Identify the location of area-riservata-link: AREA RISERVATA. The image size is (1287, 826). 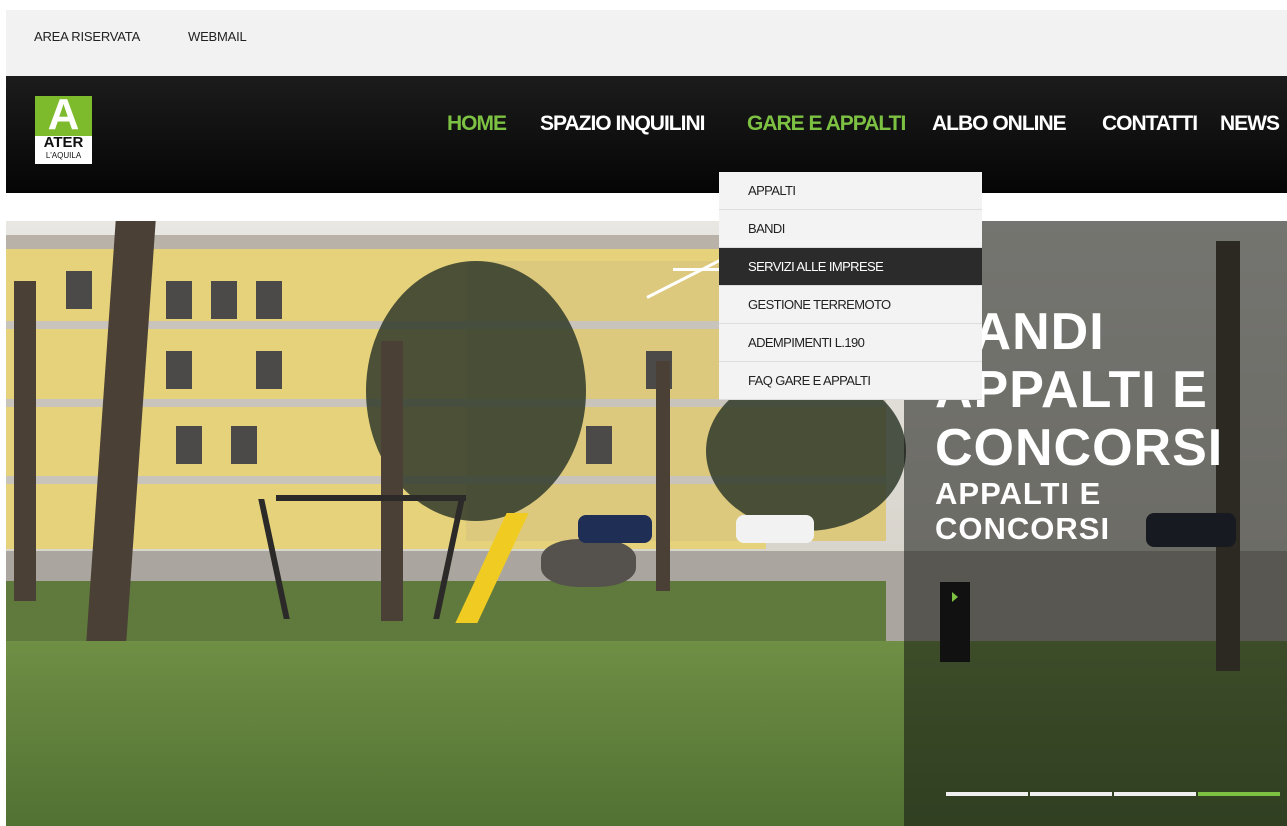
(87, 36).